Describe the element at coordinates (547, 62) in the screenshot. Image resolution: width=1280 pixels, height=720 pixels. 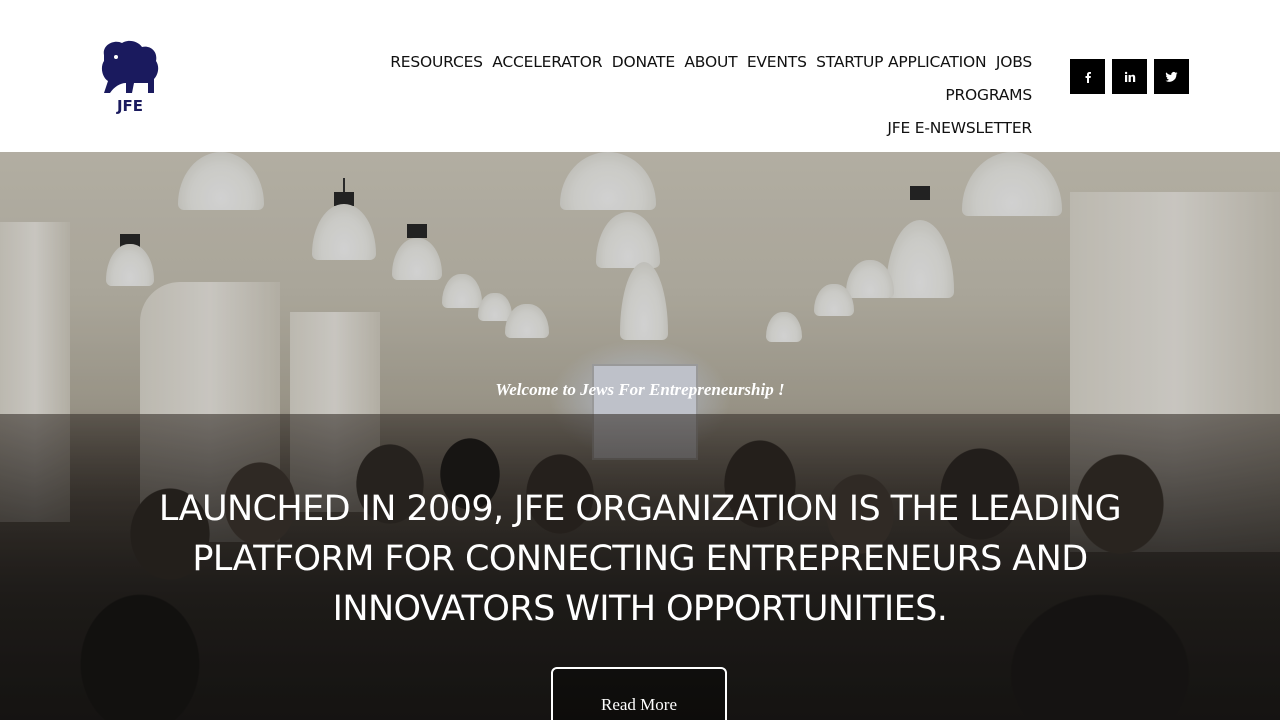
I see `nav-item-accelerator: Accelerator` at that location.